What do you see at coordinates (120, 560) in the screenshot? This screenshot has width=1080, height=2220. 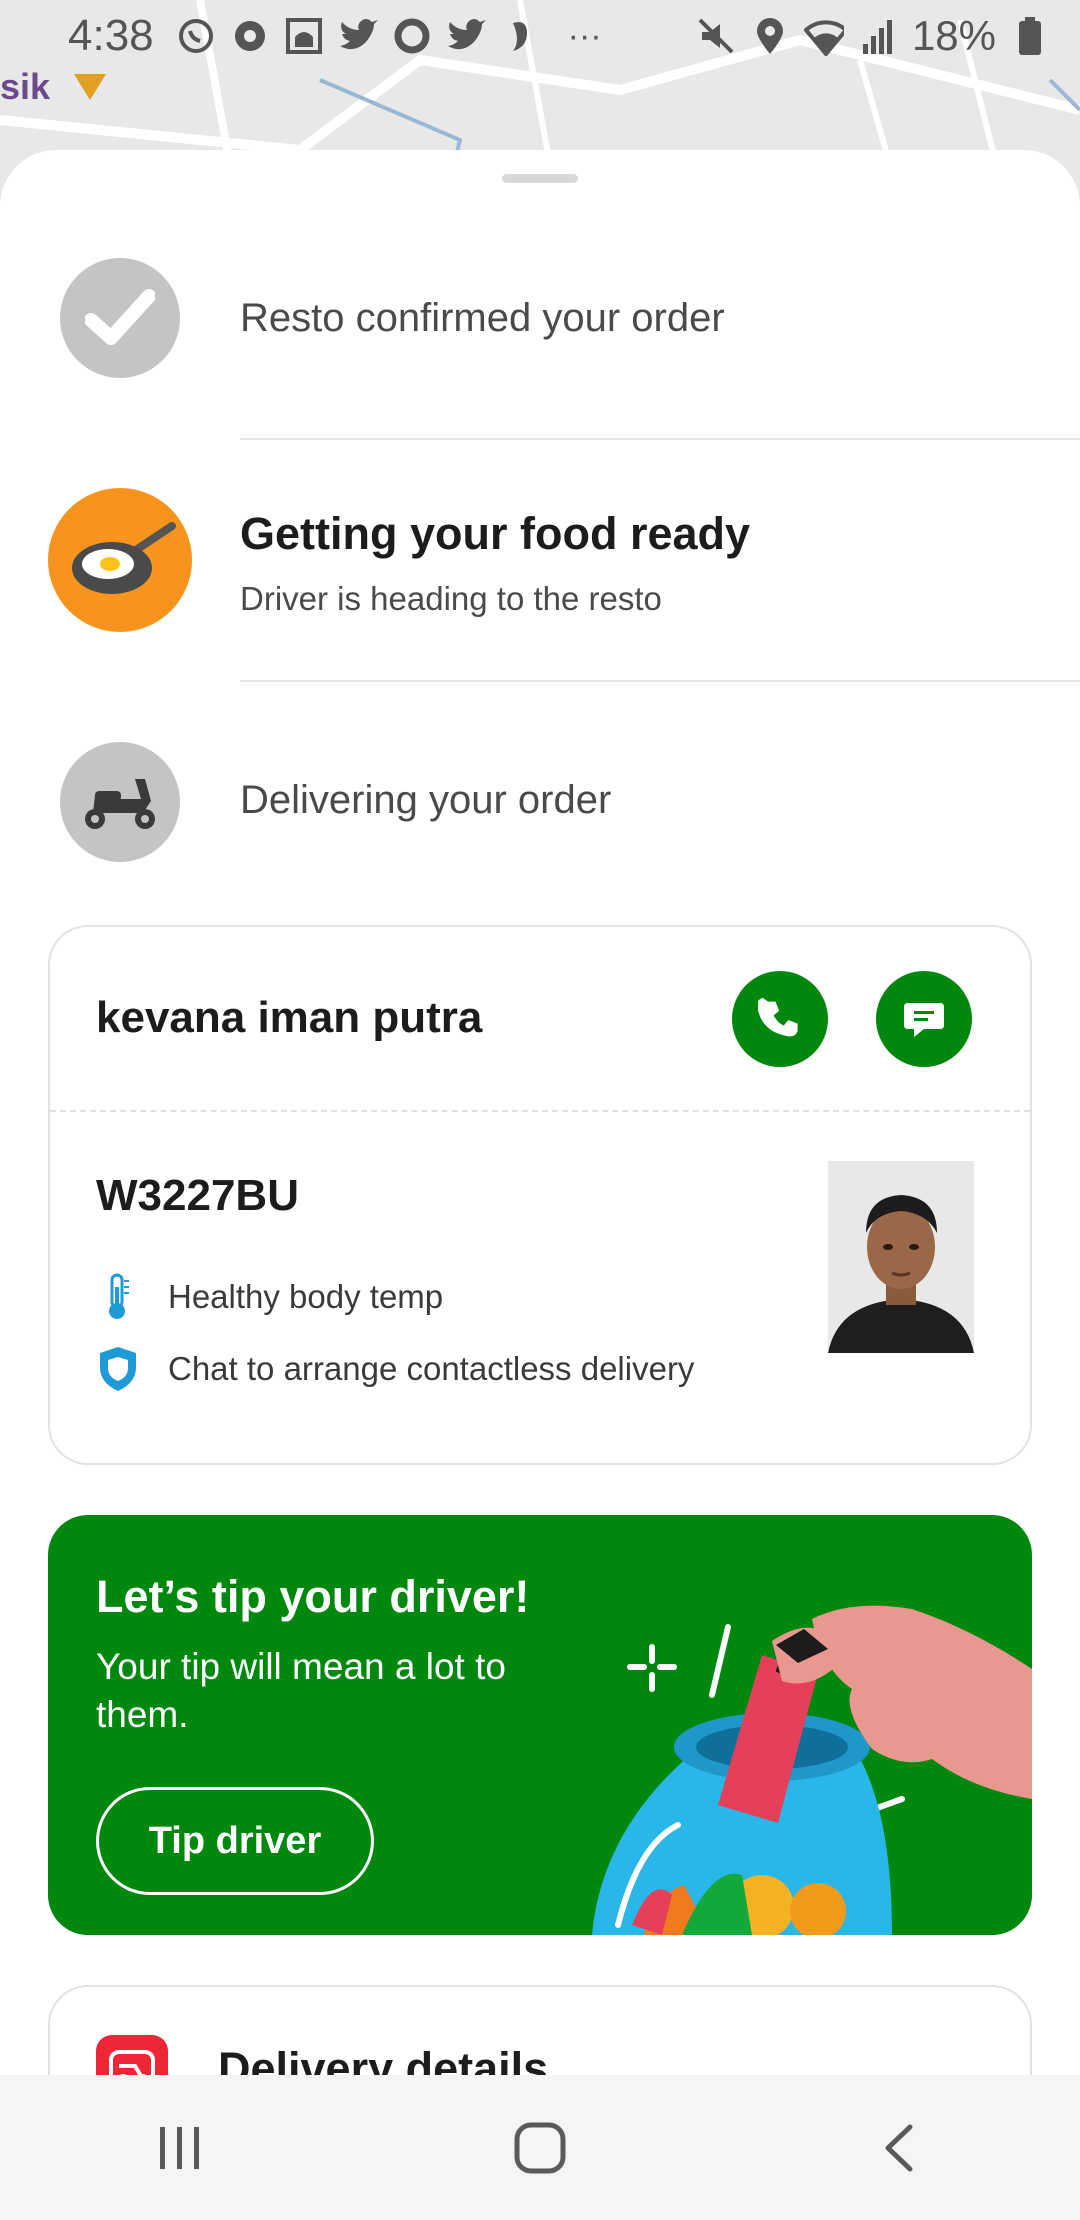 I see `frying-pan-icon` at bounding box center [120, 560].